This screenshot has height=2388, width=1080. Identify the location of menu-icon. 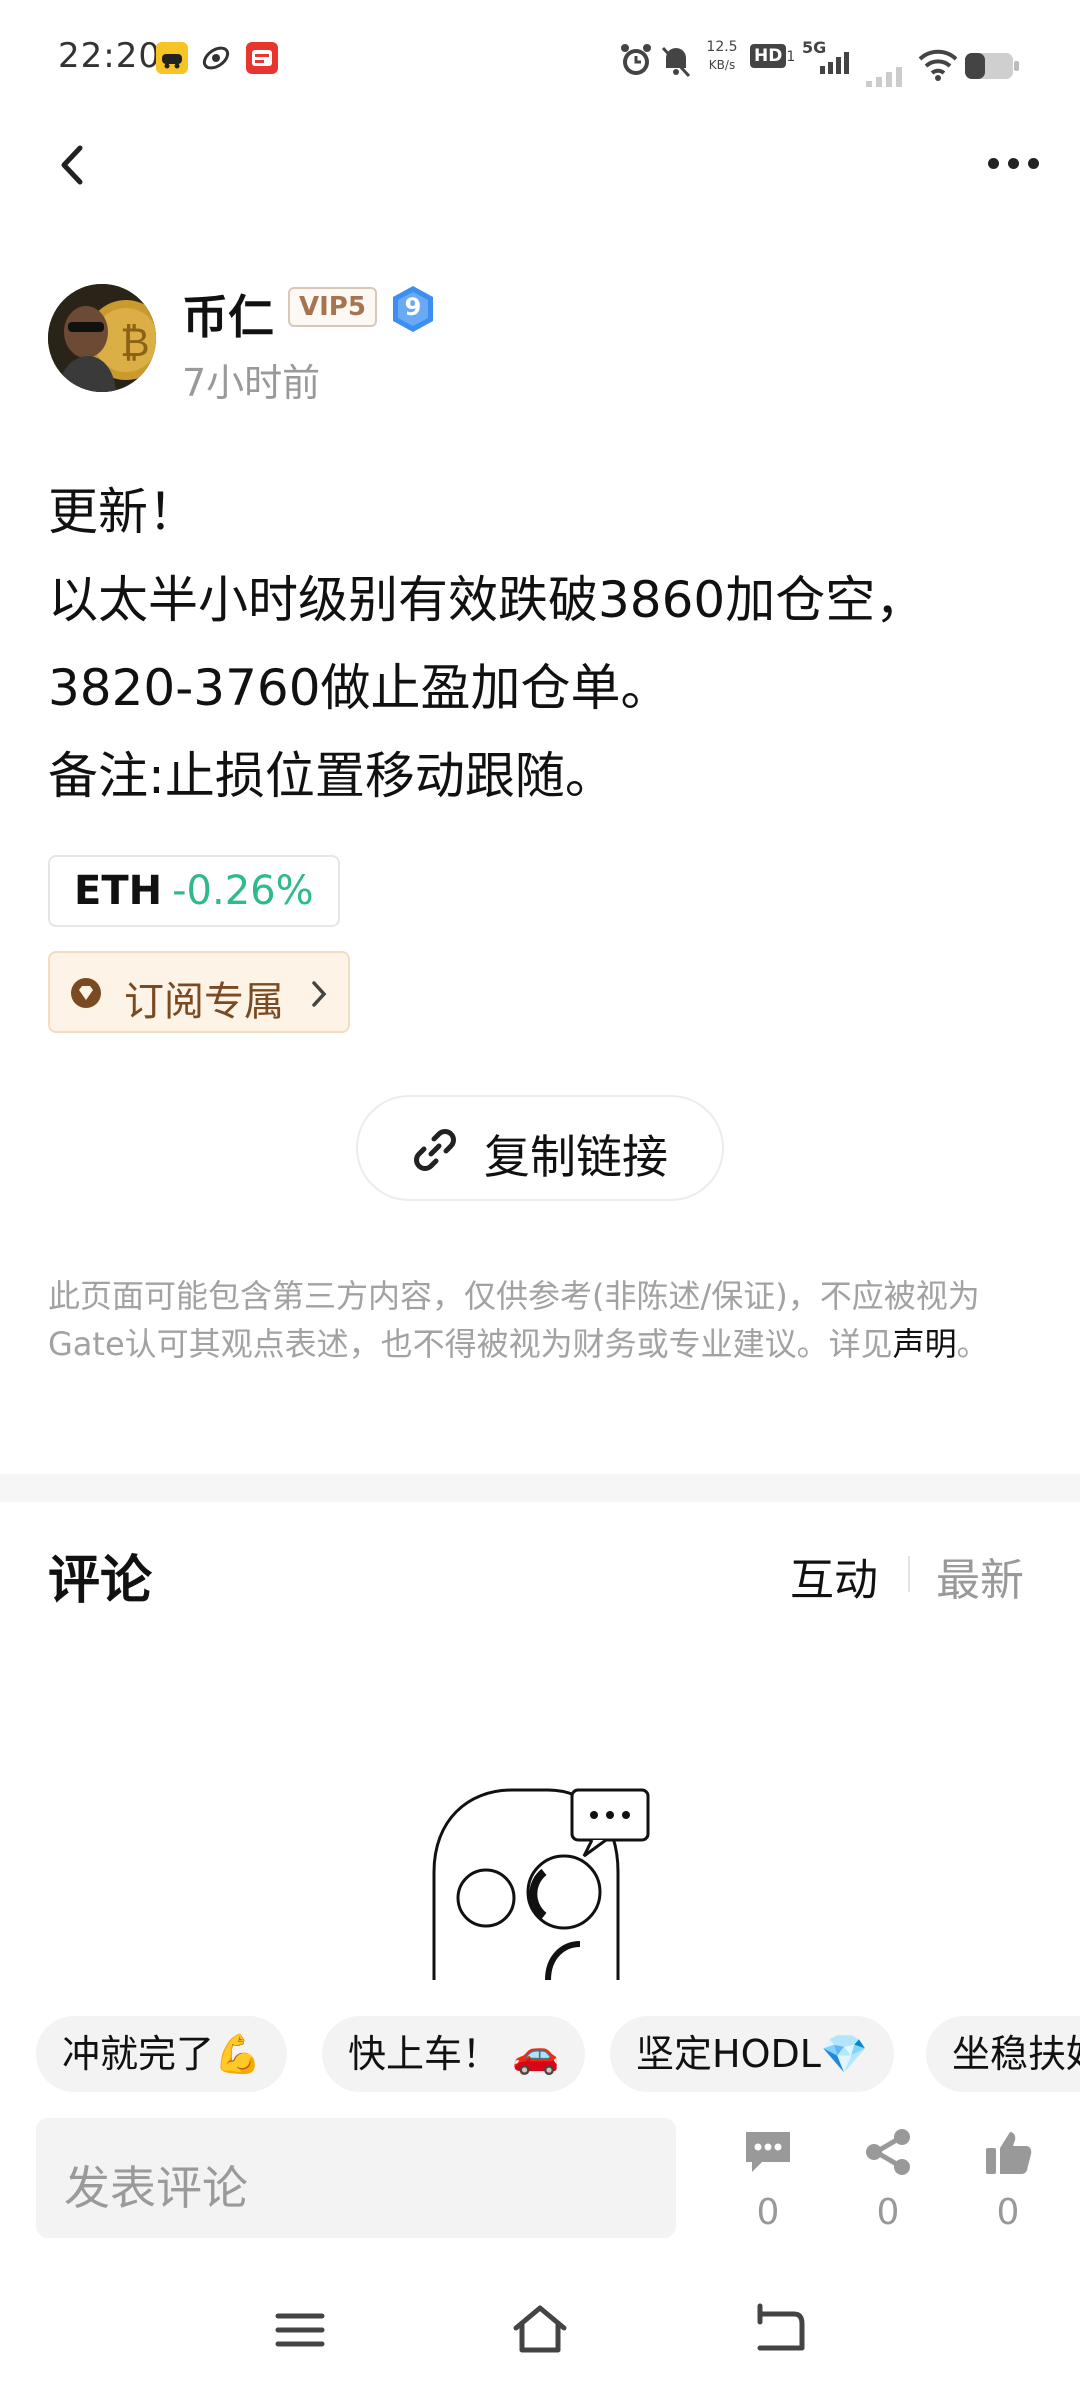
(300, 2330).